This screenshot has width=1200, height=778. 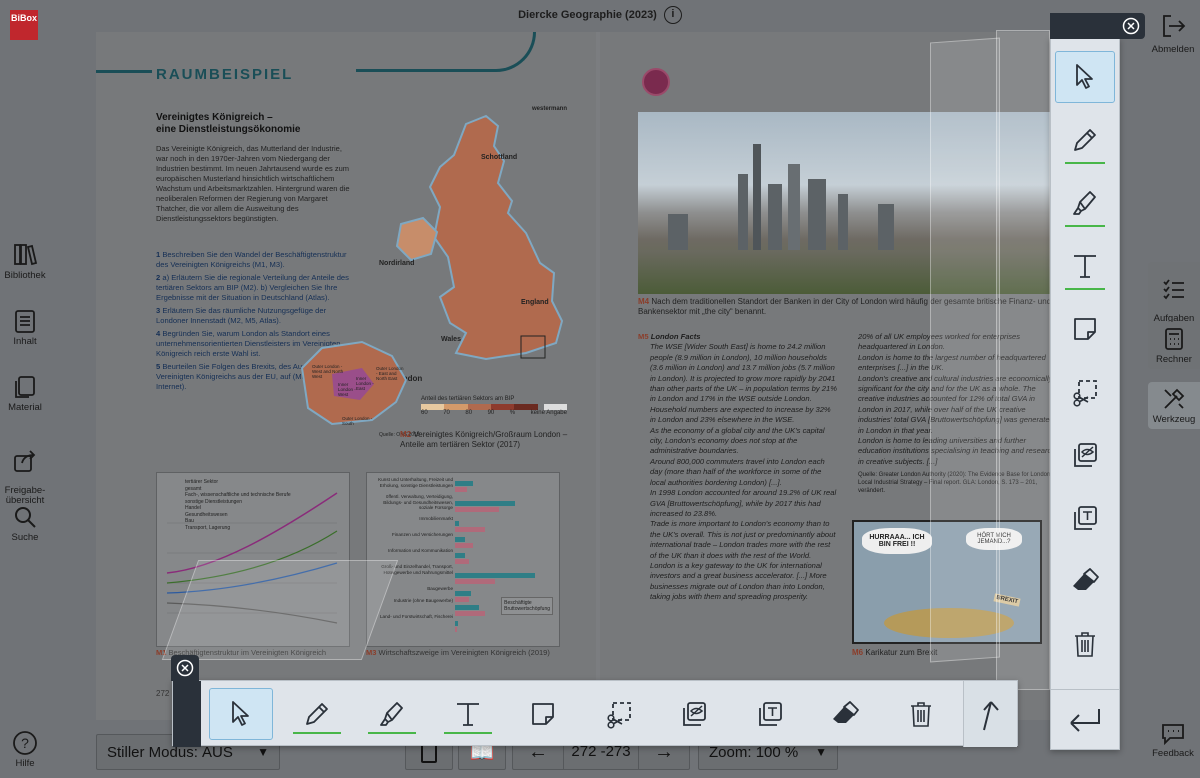 I want to click on cursor-icon, so click(x=1084, y=76).